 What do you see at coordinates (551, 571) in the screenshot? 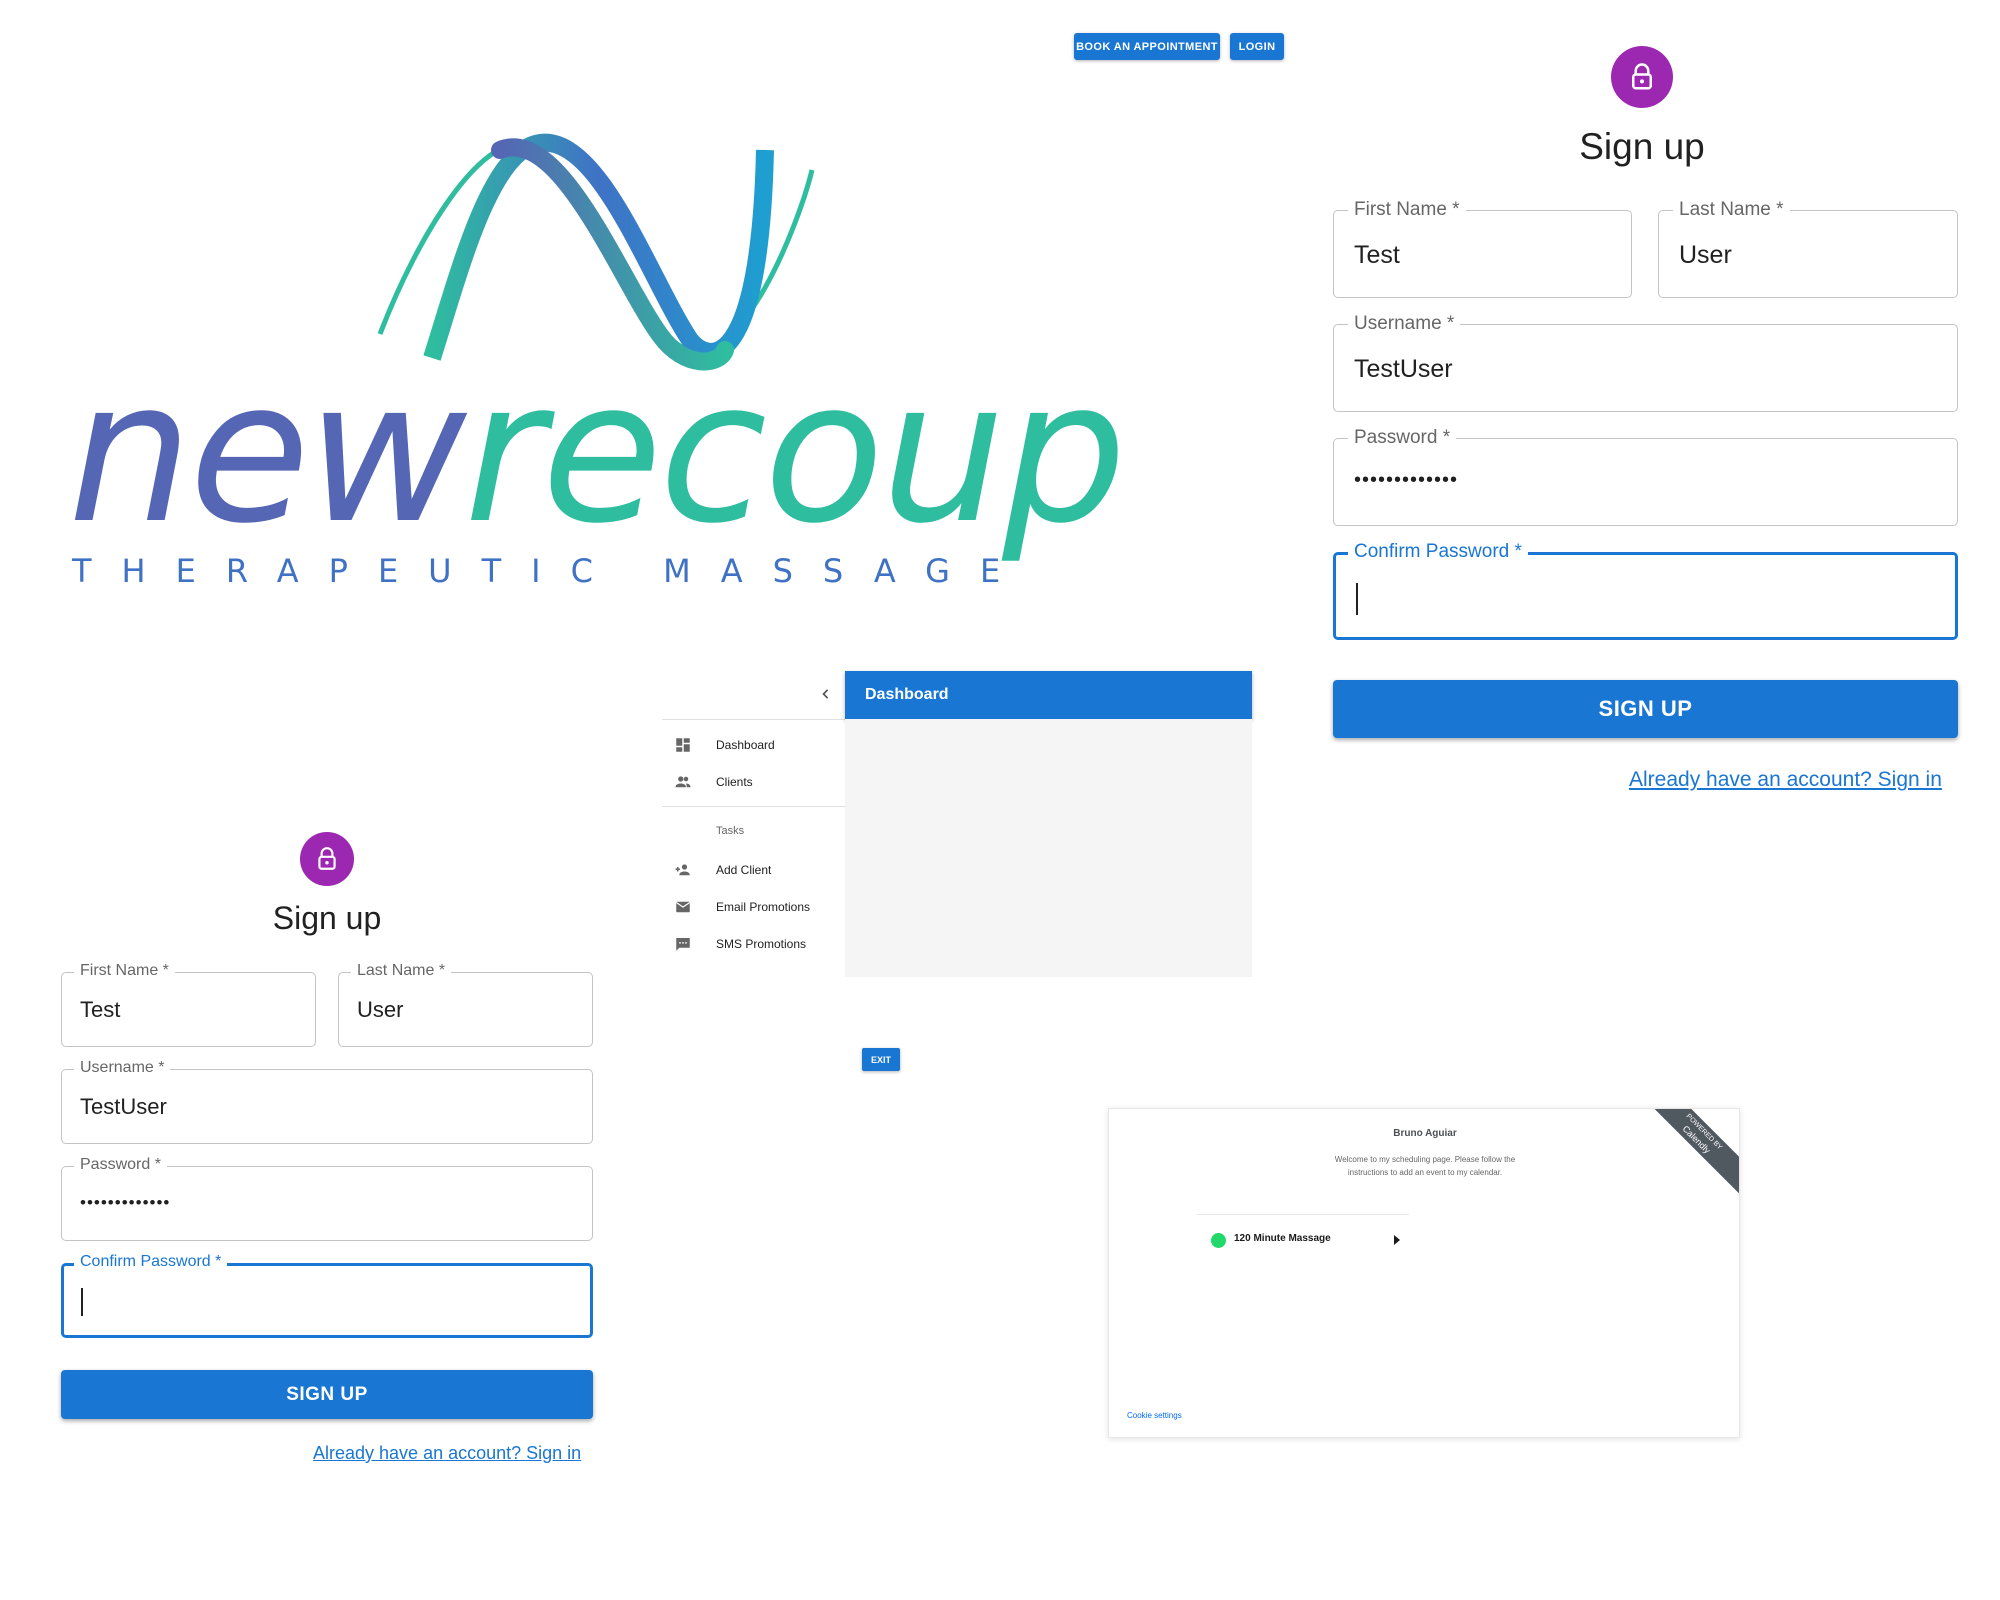
I see `brand-tagline: THERAPEUTIC MASSAGE` at bounding box center [551, 571].